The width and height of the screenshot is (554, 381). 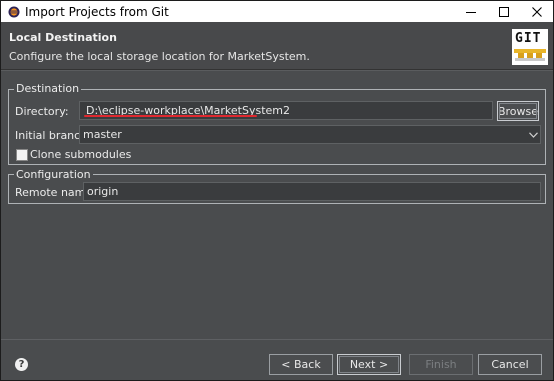 What do you see at coordinates (369, 364) in the screenshot?
I see `next-button: Next >` at bounding box center [369, 364].